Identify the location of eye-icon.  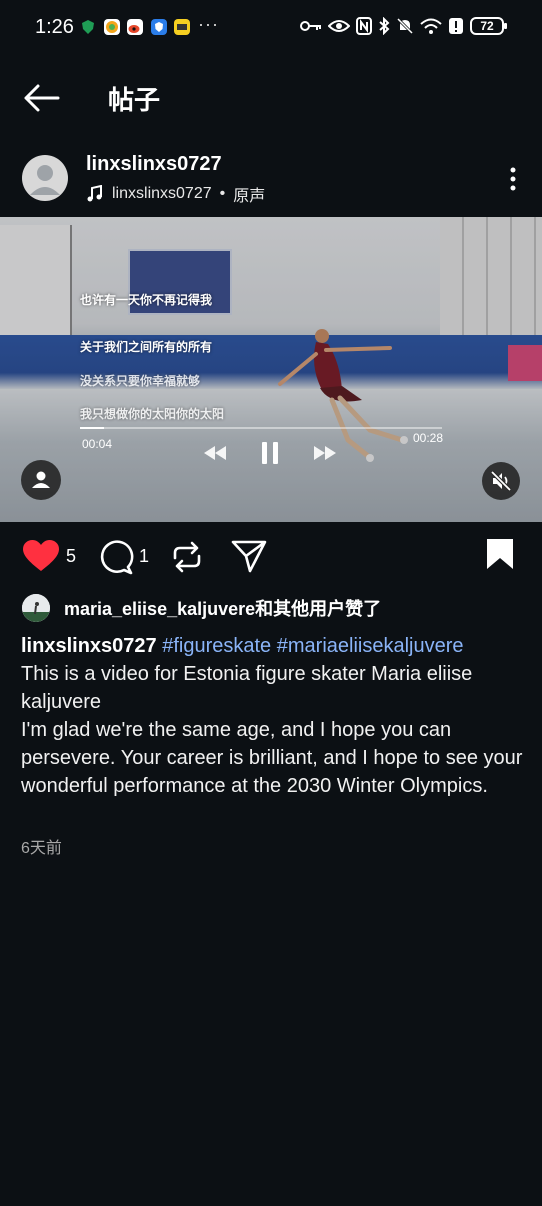
(339, 26).